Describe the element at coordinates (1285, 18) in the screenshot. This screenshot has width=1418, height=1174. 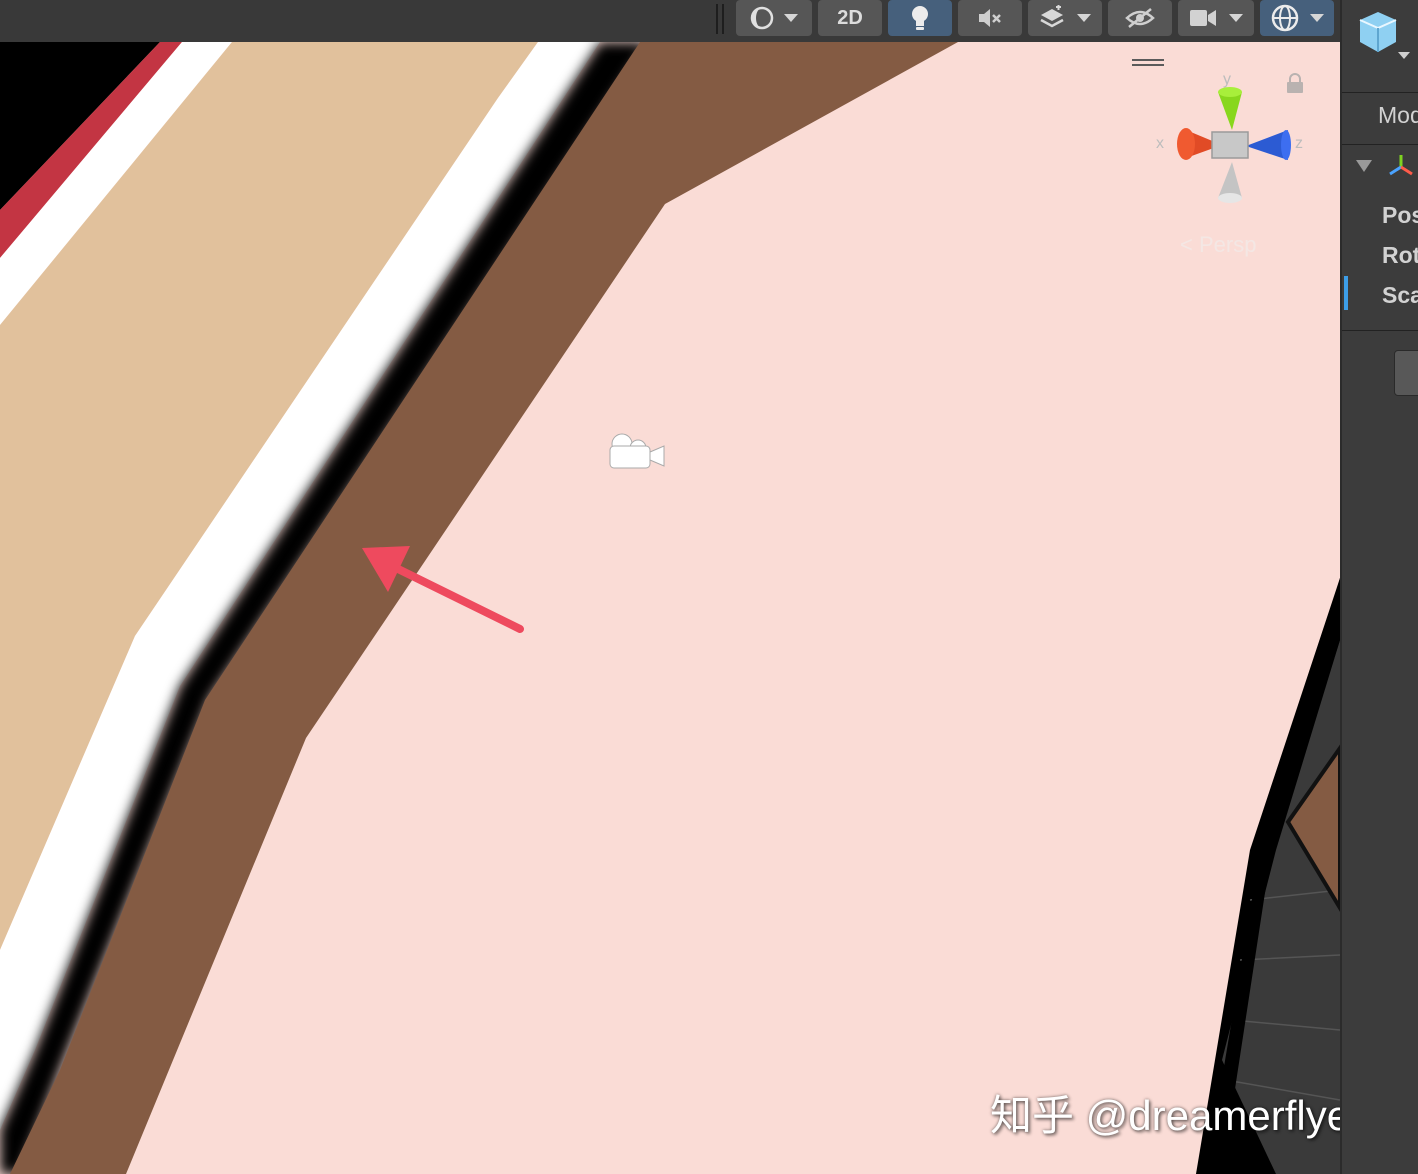
I see `gizmo-globe-icon` at that location.